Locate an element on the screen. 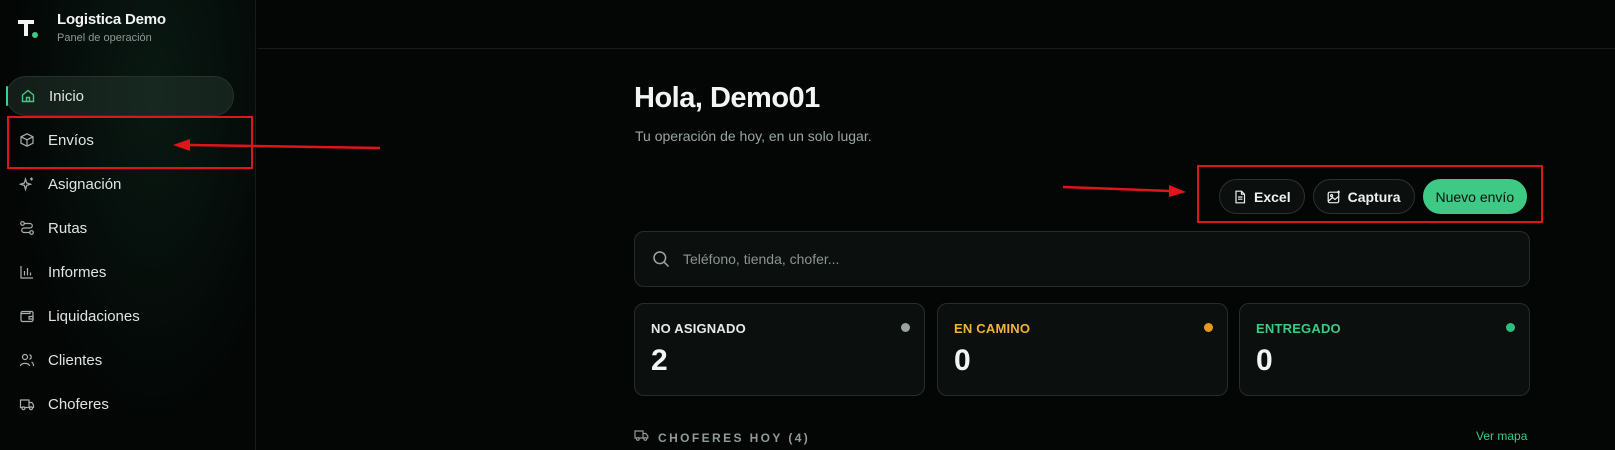 Image resolution: width=1615 pixels, height=450 pixels. drivers-section-header: CHOFERES HOY (4) is located at coordinates (722, 438).